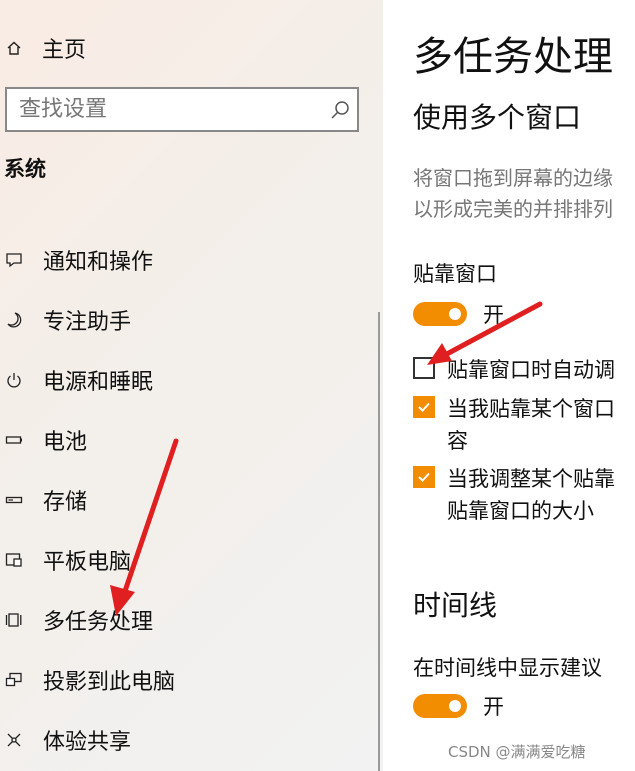 This screenshot has width=635, height=771. Describe the element at coordinates (424, 368) in the screenshot. I see `checkbox-auto-size` at that location.